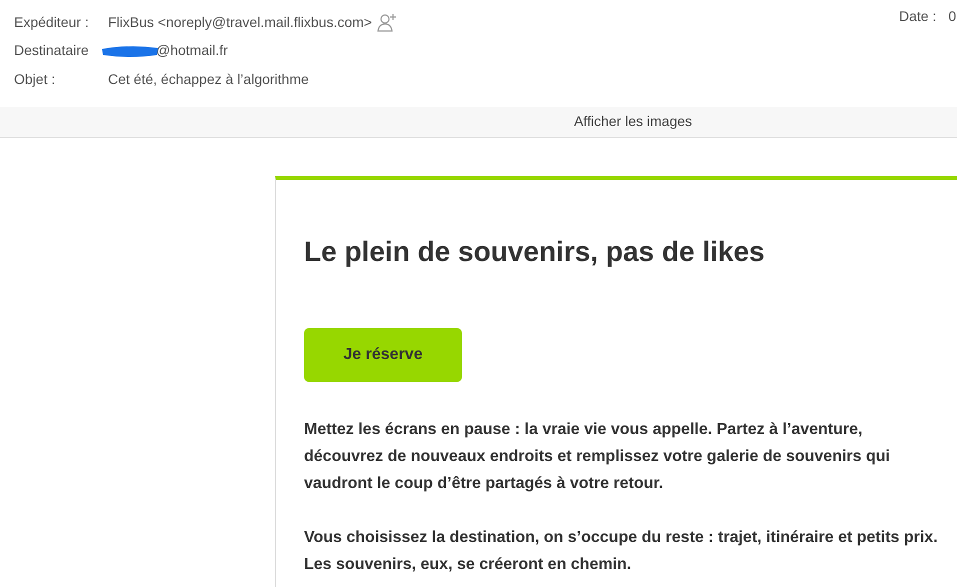 The height and width of the screenshot is (587, 957). Describe the element at coordinates (597, 457) in the screenshot. I see `body-paragraph: Mettez les écrans en pause : la vraie vie vous appelle. Partez à l’aventure, découvrez de nouveaux endroits et remplissez votre galerie de souvenirs qui vaudront le coup d’être partagés à votre retour.` at that location.